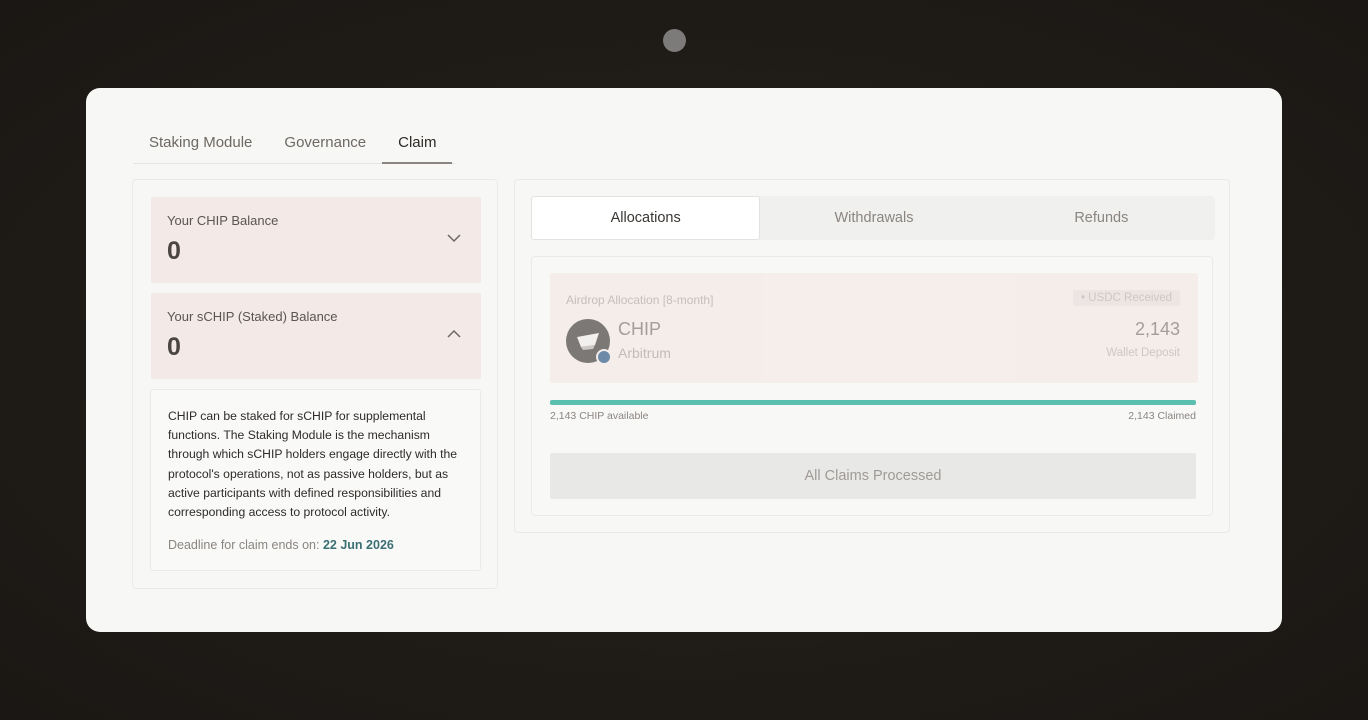  What do you see at coordinates (252, 316) in the screenshot?
I see `schip-balance-label: Your sCHIP (Staked) Balance` at bounding box center [252, 316].